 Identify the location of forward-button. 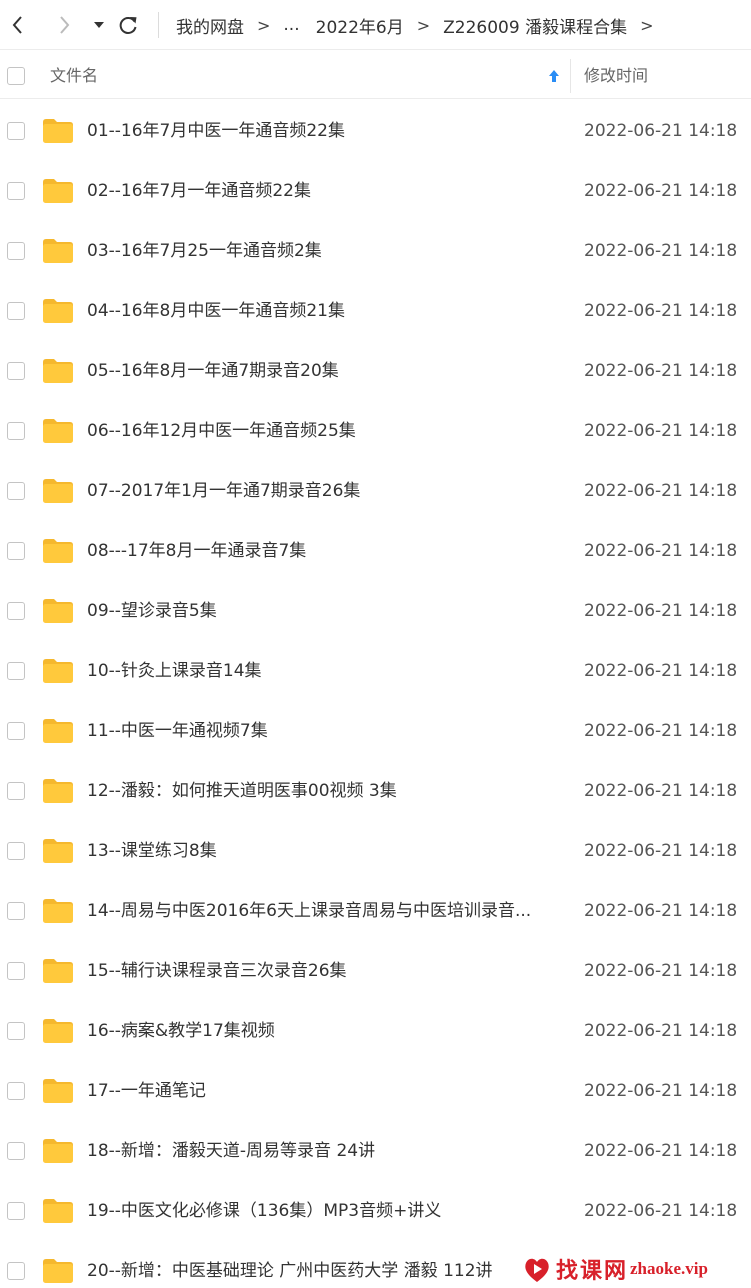
(64, 25).